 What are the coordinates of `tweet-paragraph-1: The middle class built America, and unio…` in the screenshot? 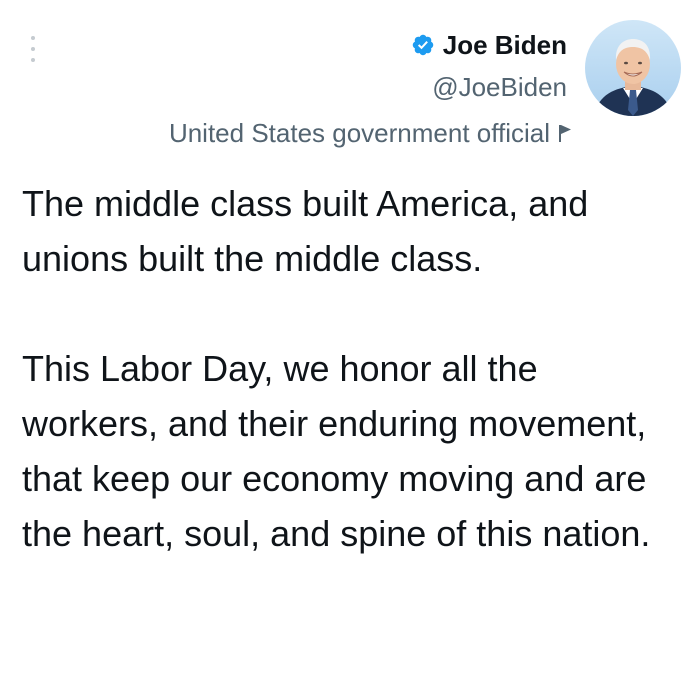 It's located at (305, 231).